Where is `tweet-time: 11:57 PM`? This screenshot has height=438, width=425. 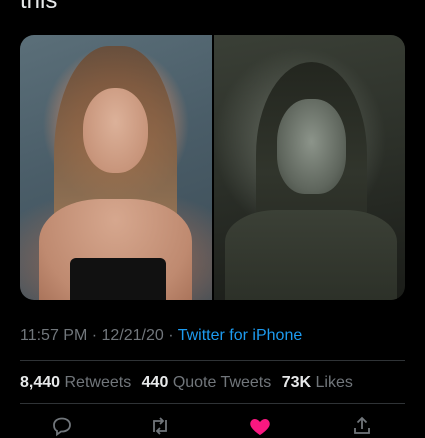
tweet-time: 11:57 PM is located at coordinates (54, 335).